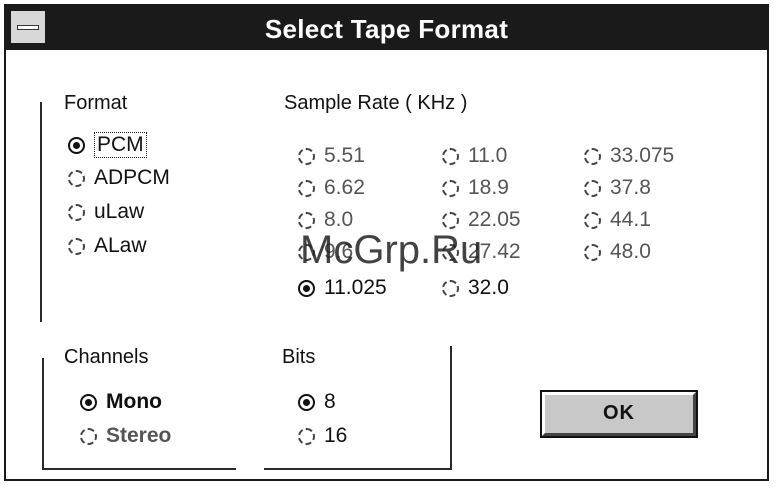  What do you see at coordinates (120, 145) in the screenshot?
I see `format-option-label: PCM` at bounding box center [120, 145].